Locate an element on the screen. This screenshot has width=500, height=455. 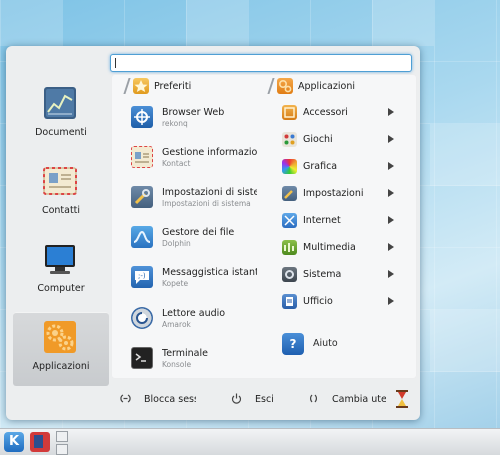
launcher-sidebar: Documenti Contatti Computer Applicazioni is located at coordinates (61, 232).